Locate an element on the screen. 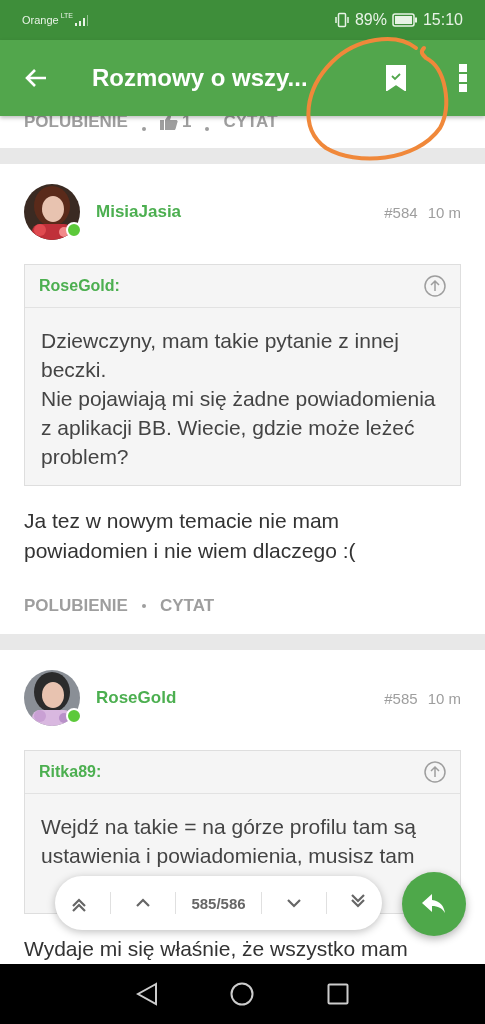  author-name: RoseGold is located at coordinates (136, 698).